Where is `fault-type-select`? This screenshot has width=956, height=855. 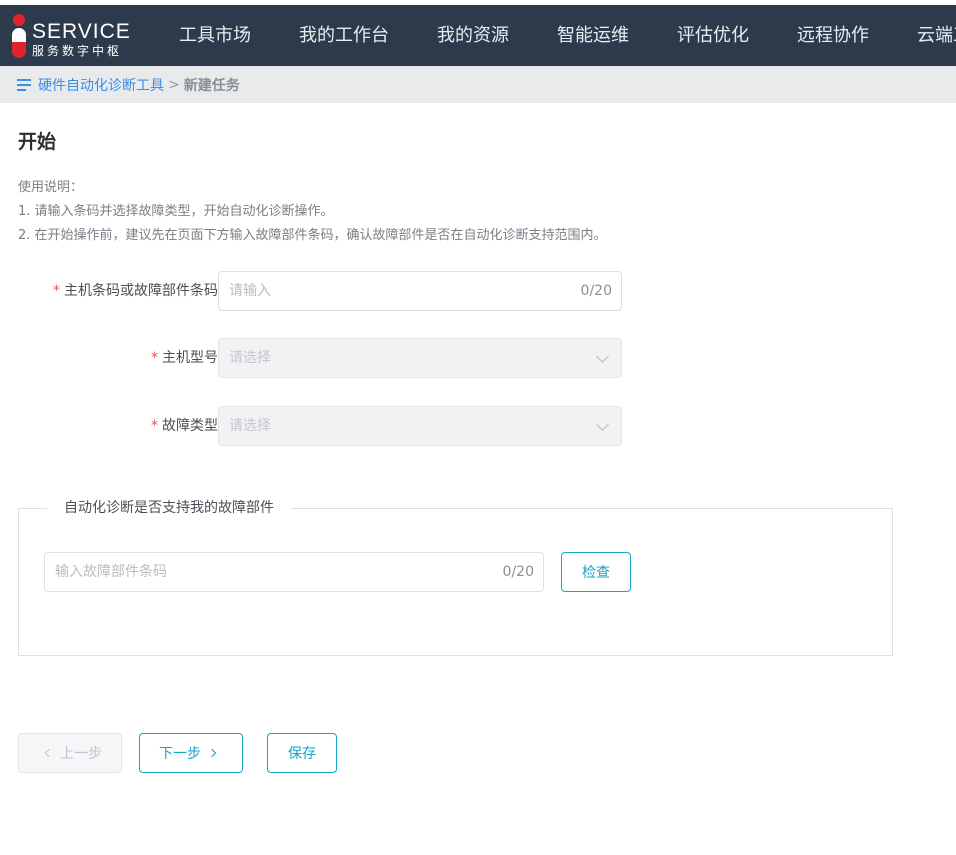
fault-type-select is located at coordinates (420, 426).